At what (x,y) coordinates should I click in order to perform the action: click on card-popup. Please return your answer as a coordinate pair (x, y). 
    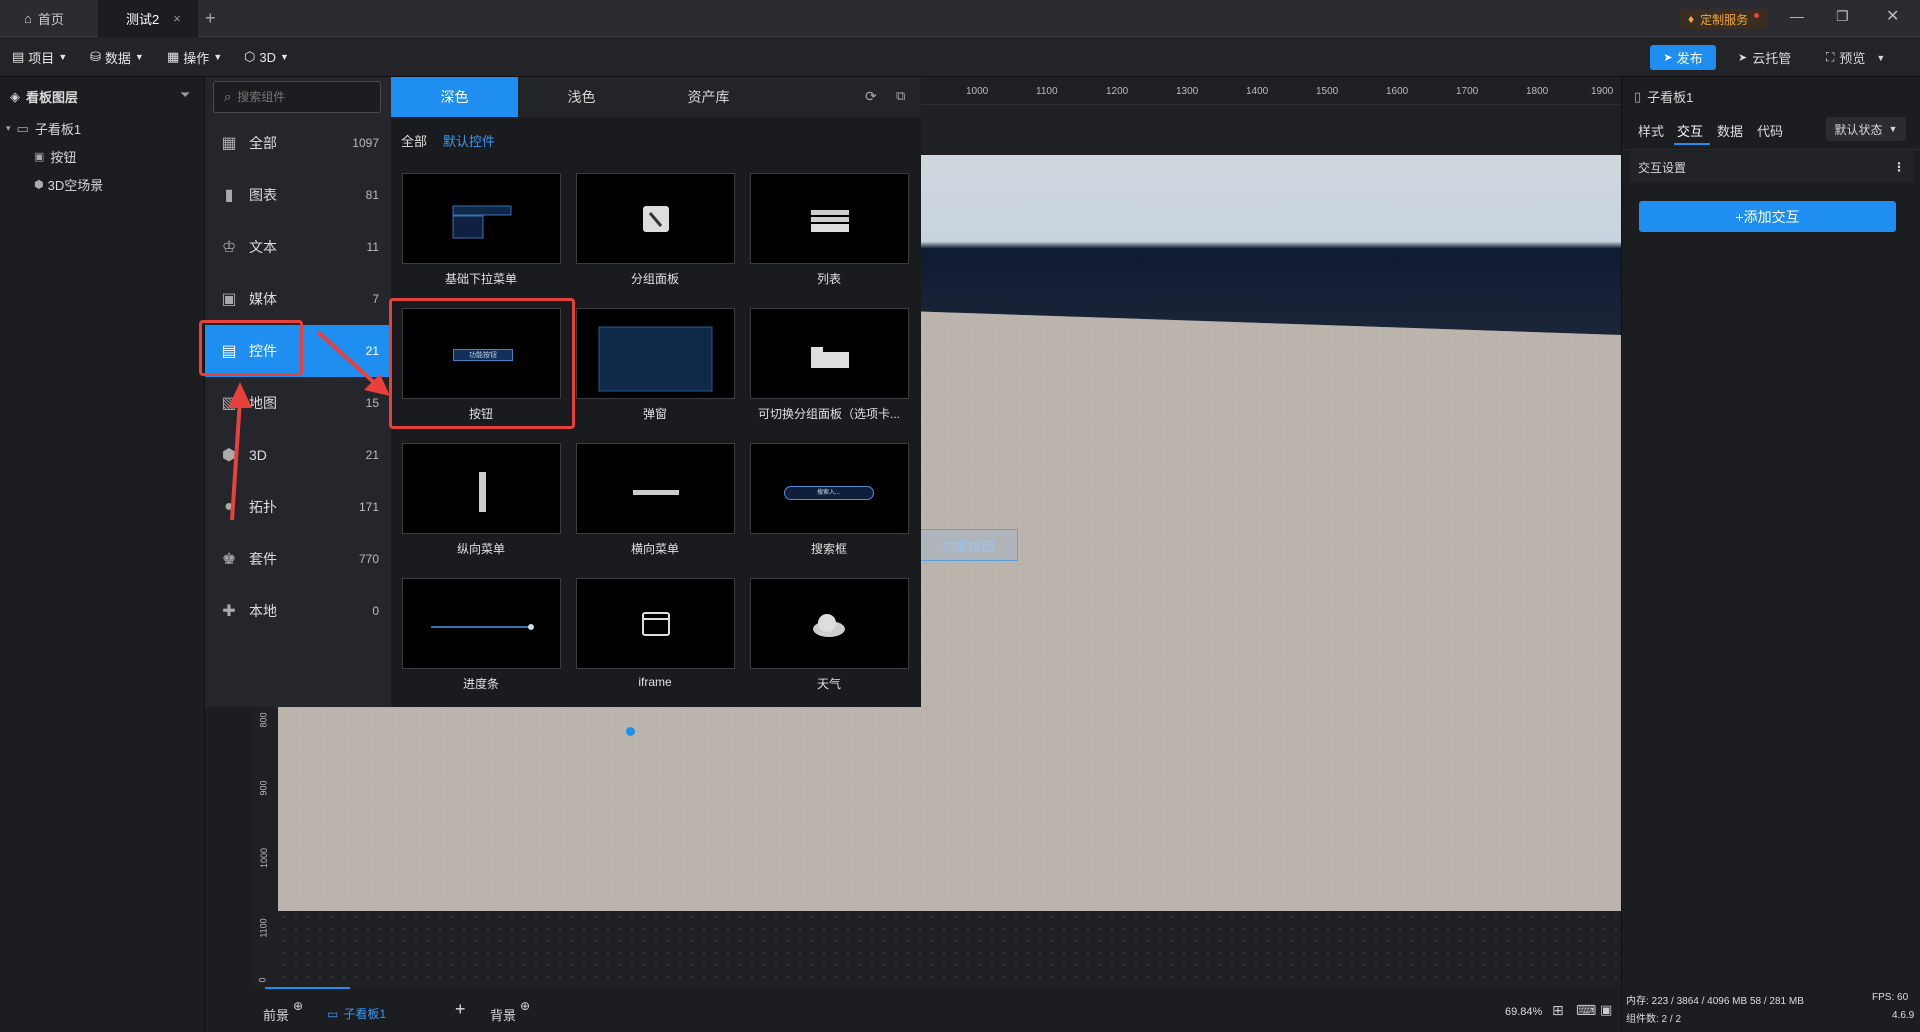
    Looking at the image, I should click on (655, 353).